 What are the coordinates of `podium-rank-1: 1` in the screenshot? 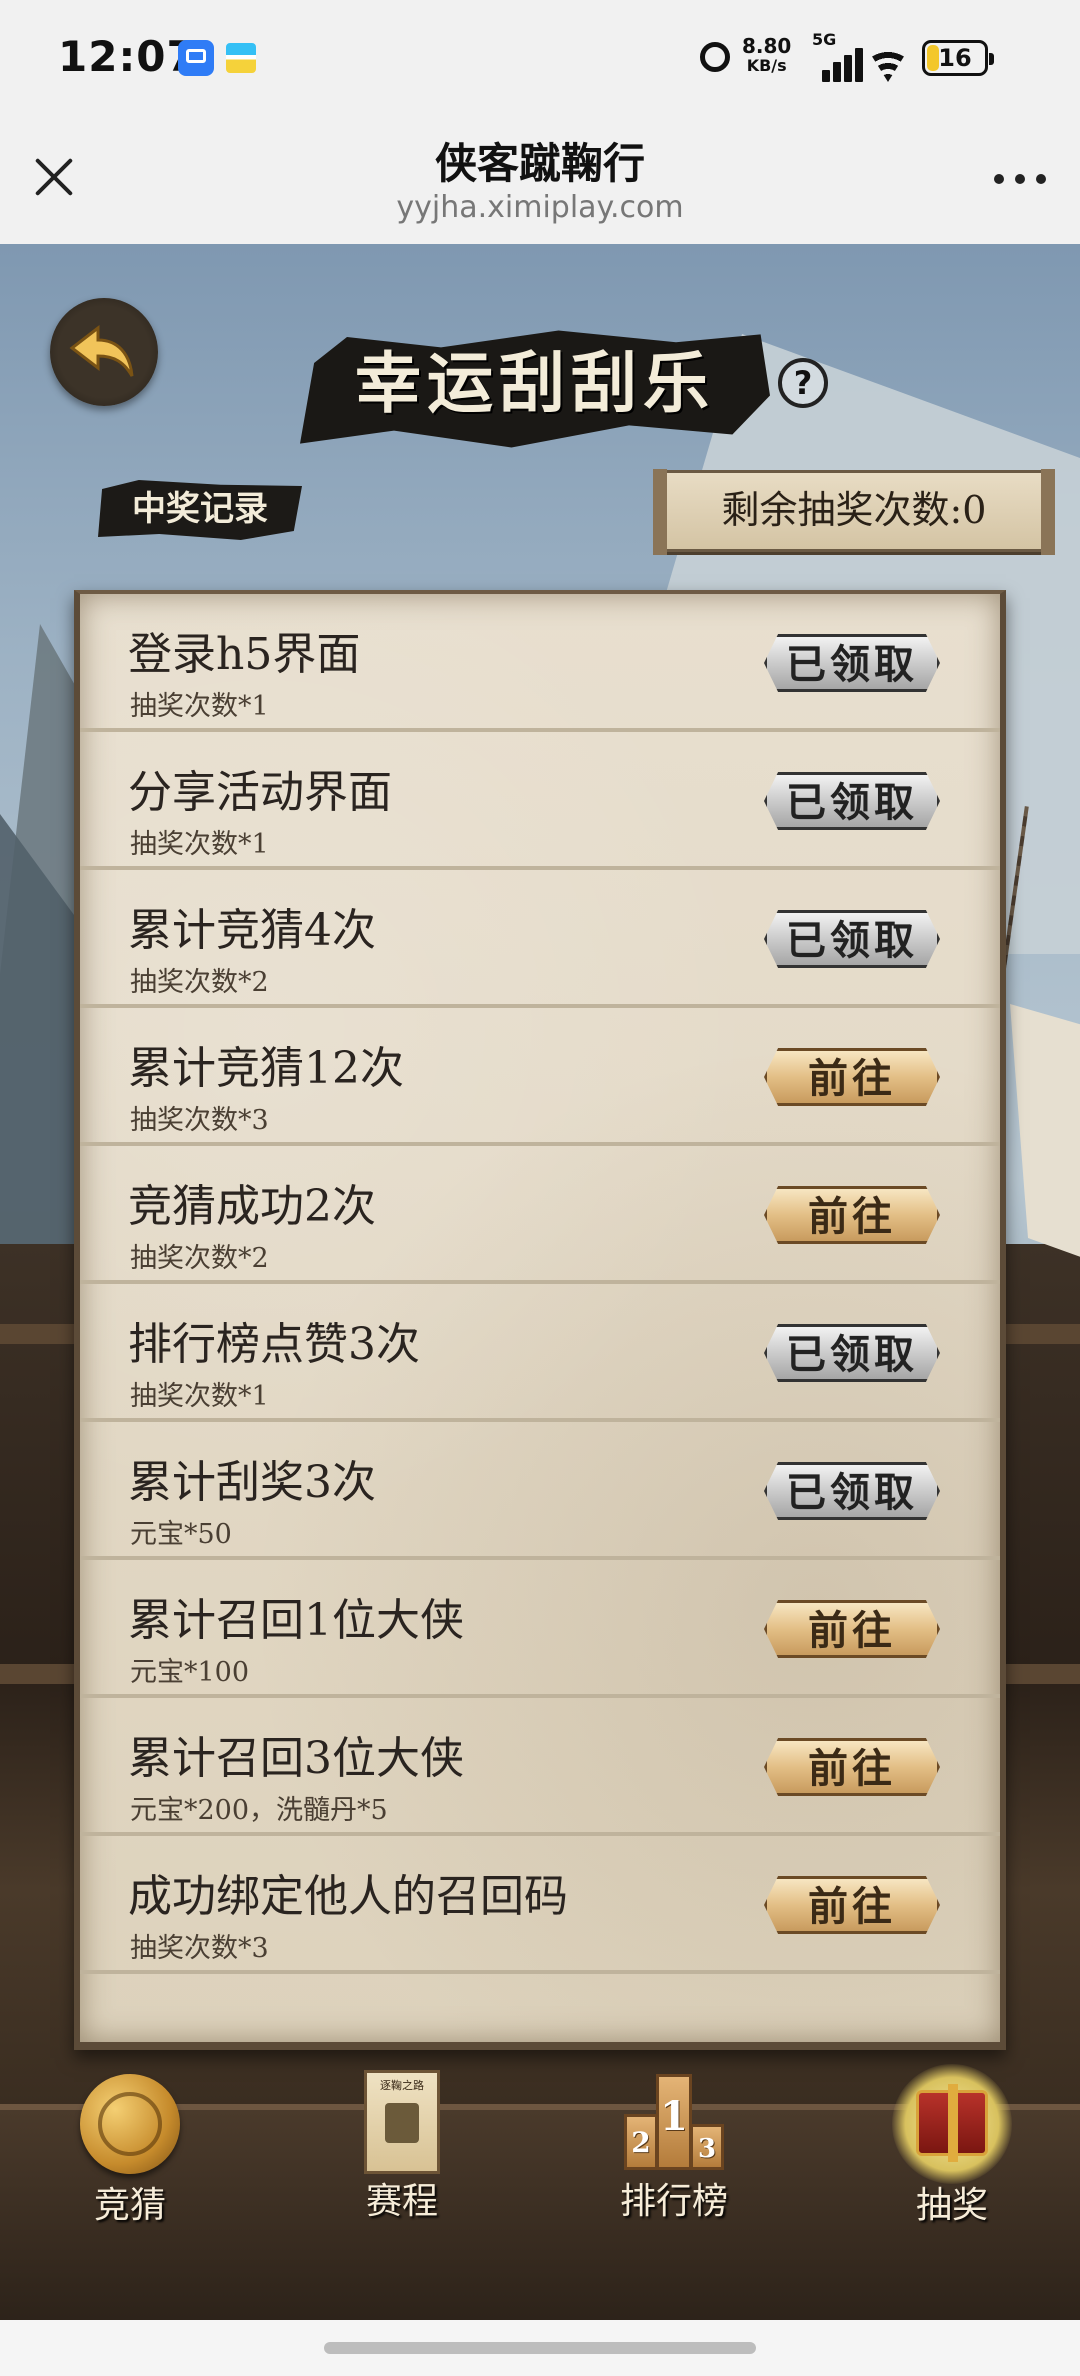 It's located at (674, 2122).